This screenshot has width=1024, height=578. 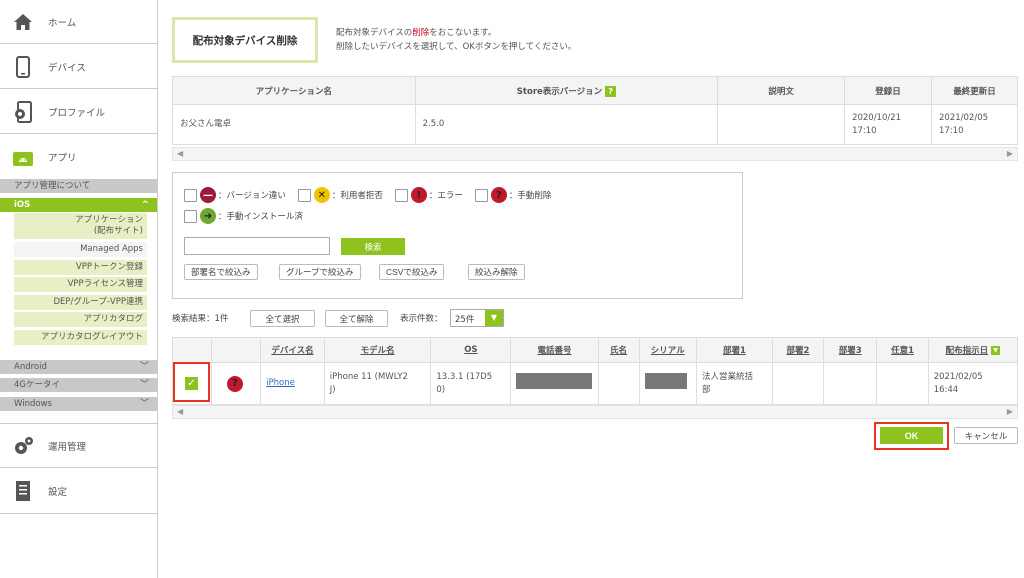 What do you see at coordinates (78, 491) in the screenshot?
I see `nav-settings: 設定` at bounding box center [78, 491].